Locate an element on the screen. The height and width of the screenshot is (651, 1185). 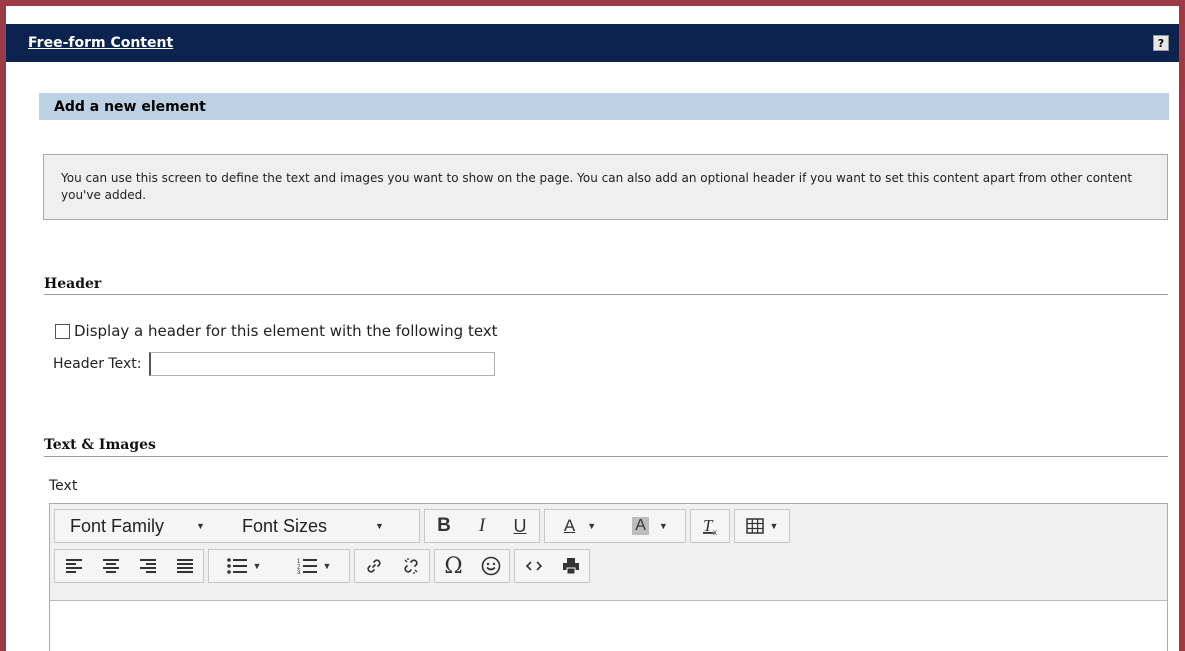
background-color-button: A ▼ is located at coordinates (650, 526).